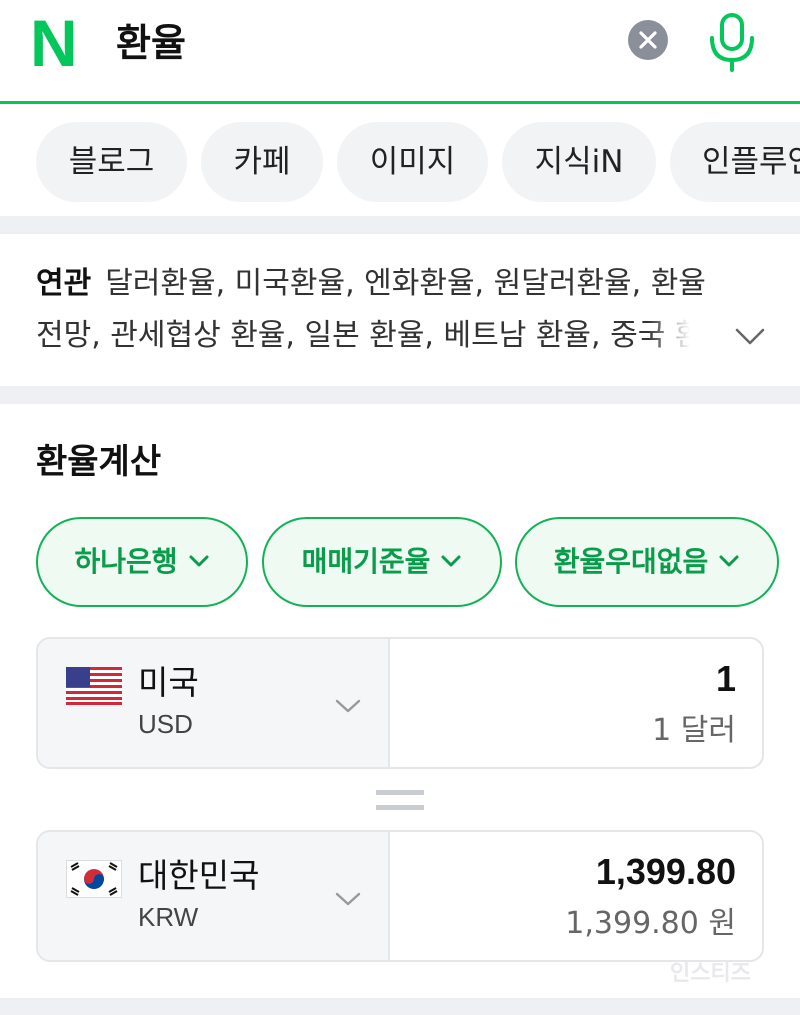 This screenshot has width=800, height=1015. Describe the element at coordinates (126, 561) in the screenshot. I see `bank-select-label: 하나은행` at that location.